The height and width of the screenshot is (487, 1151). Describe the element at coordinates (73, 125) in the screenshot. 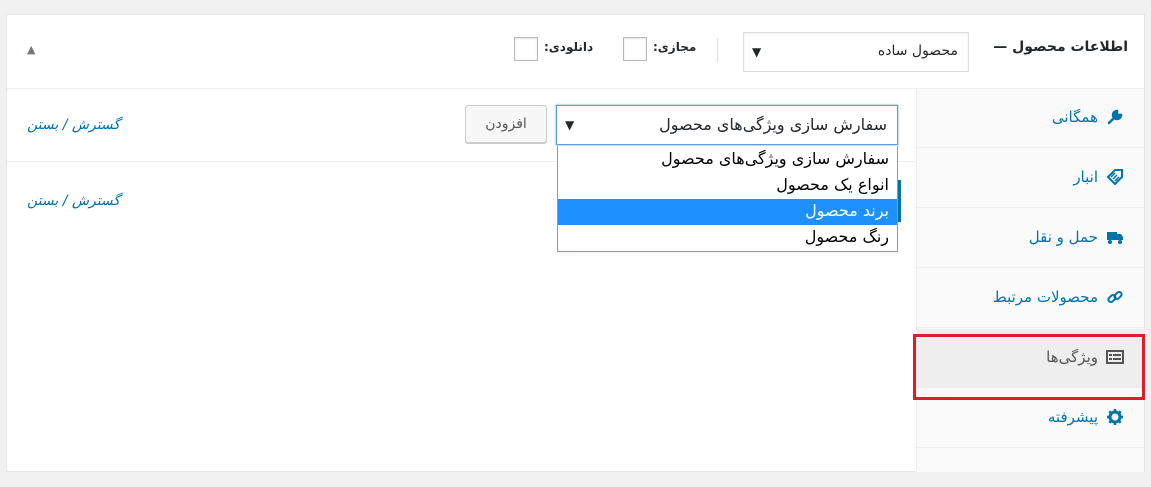

I see `expand-collapse-link: گسترش / بستن` at that location.